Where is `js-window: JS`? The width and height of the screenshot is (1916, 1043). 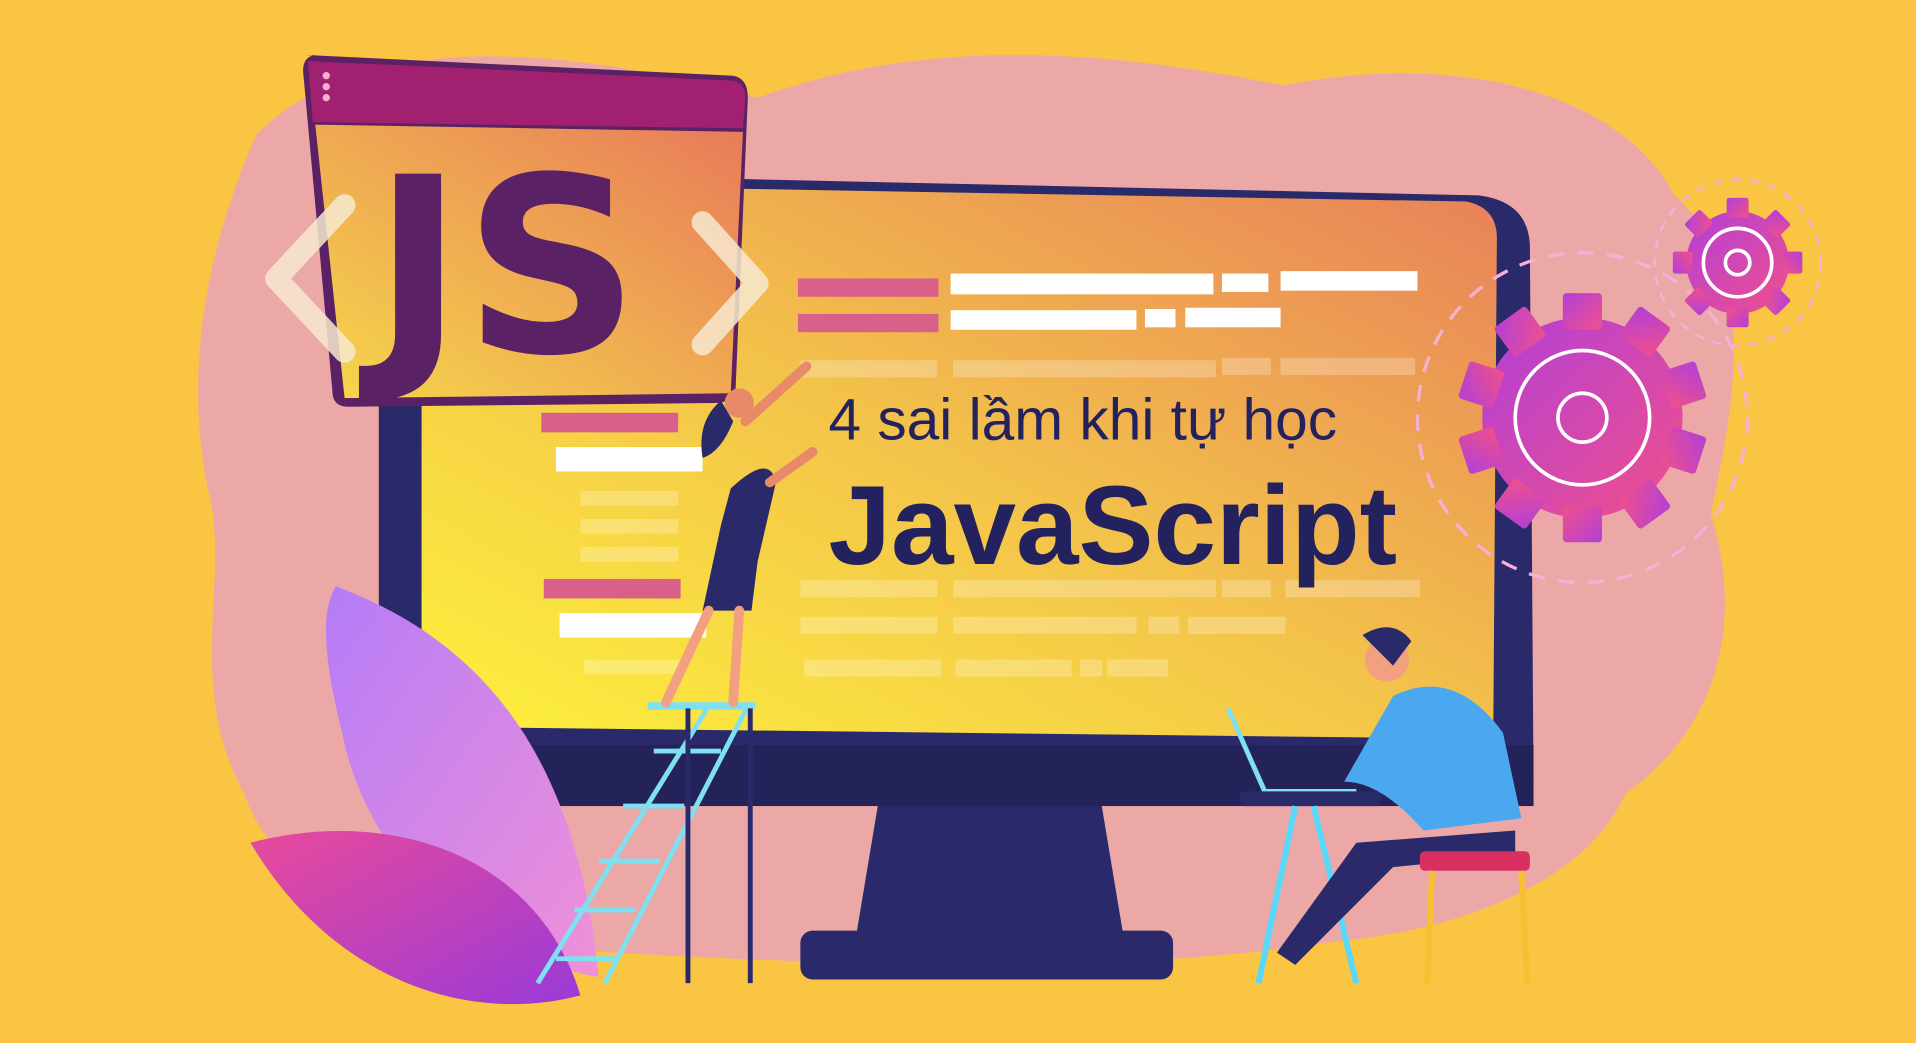
js-window: JS is located at coordinates (517, 232).